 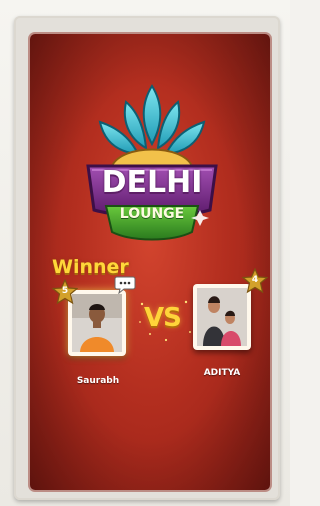 I want to click on chat-button, so click(x=125, y=285).